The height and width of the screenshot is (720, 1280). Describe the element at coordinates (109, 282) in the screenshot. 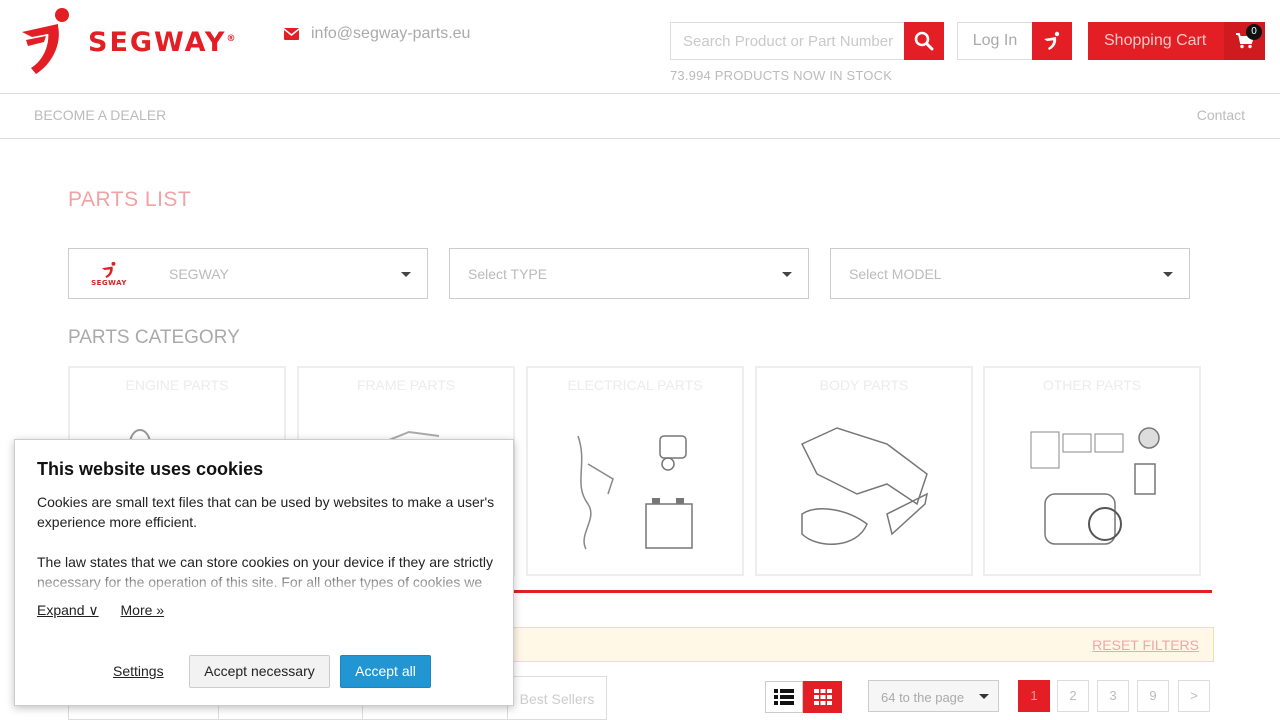

I see `brand-logo-text: SEGWAY` at that location.